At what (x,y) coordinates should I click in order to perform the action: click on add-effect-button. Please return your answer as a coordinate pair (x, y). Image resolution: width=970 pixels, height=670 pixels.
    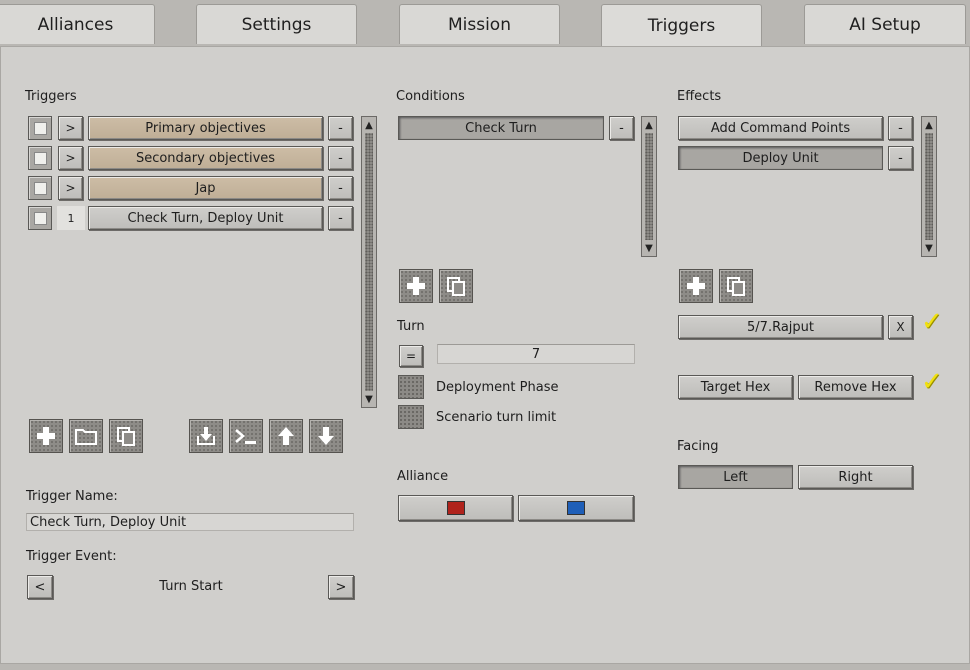
    Looking at the image, I should click on (696, 286).